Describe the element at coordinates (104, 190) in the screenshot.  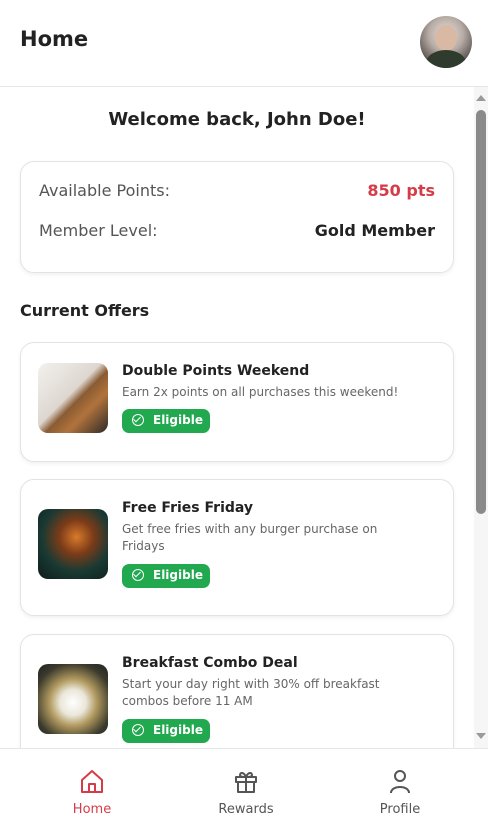
I see `available-points-label: Available Points:` at that location.